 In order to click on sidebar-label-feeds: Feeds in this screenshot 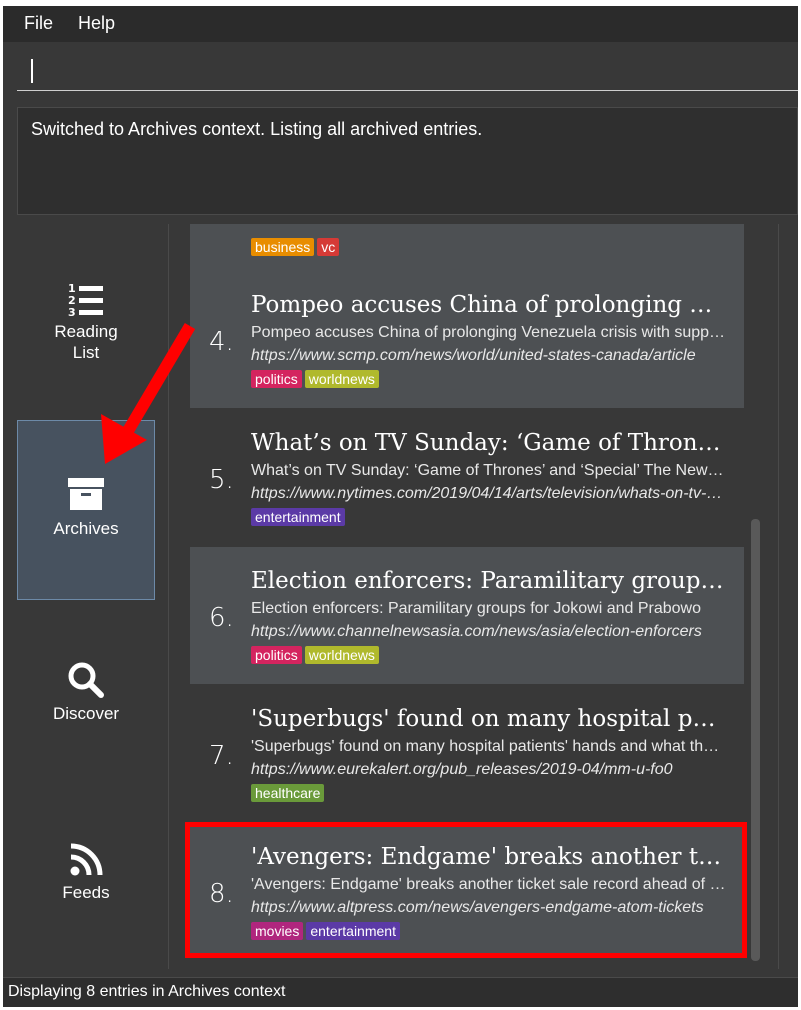, I will do `click(86, 892)`.